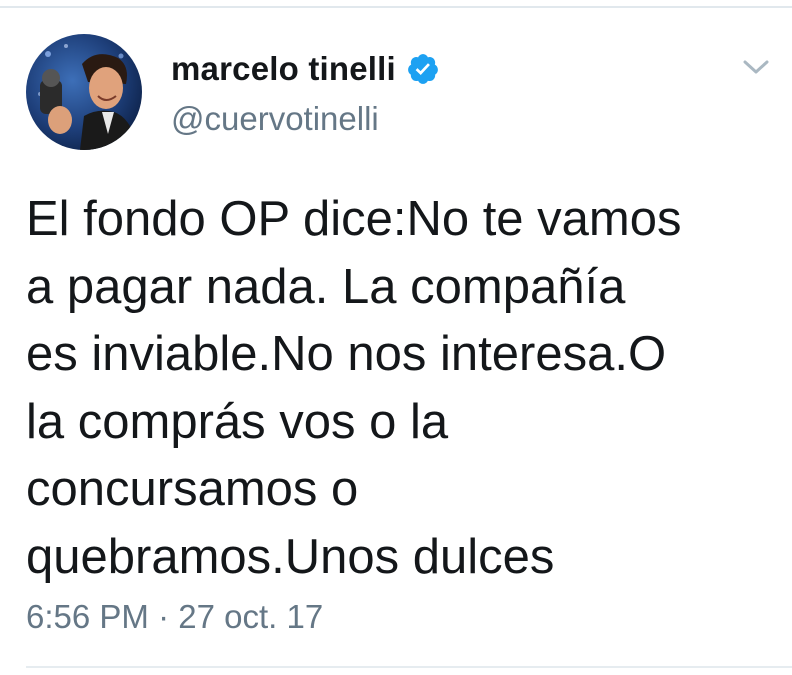  I want to click on tweet-timestamp: 6:56 PM · 27 oct. 17, so click(174, 617).